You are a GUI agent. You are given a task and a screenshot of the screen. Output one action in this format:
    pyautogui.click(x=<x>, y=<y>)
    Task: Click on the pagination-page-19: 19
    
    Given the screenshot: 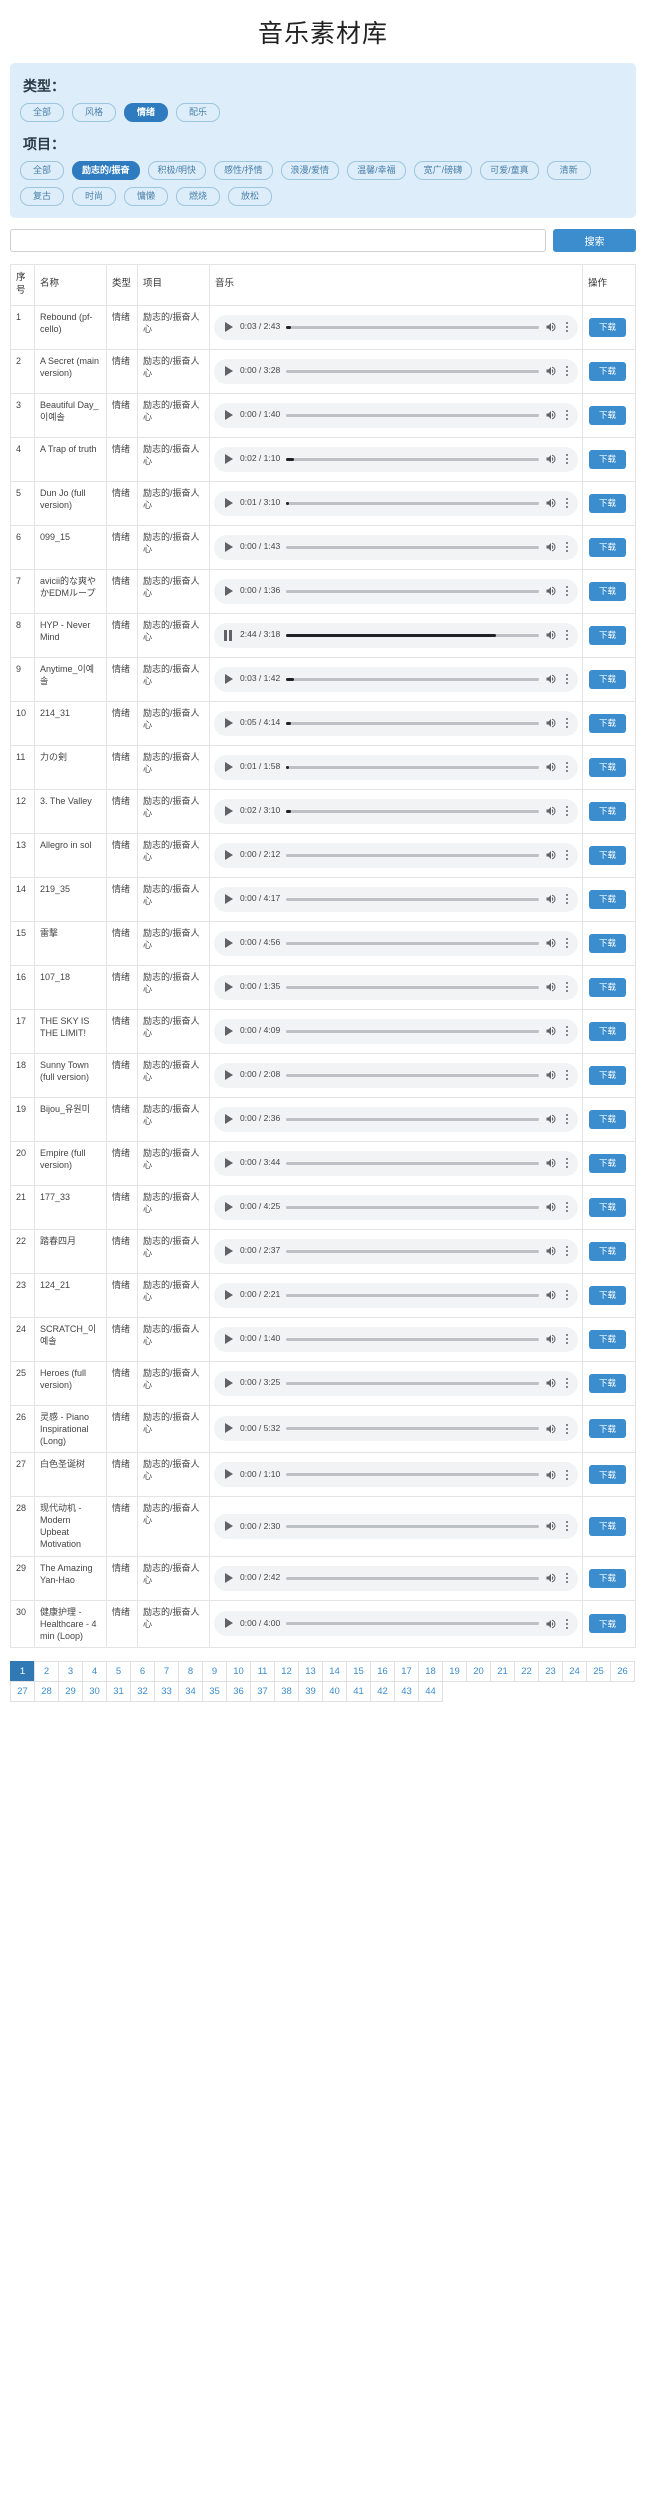 What is the action you would take?
    pyautogui.click(x=454, y=1672)
    